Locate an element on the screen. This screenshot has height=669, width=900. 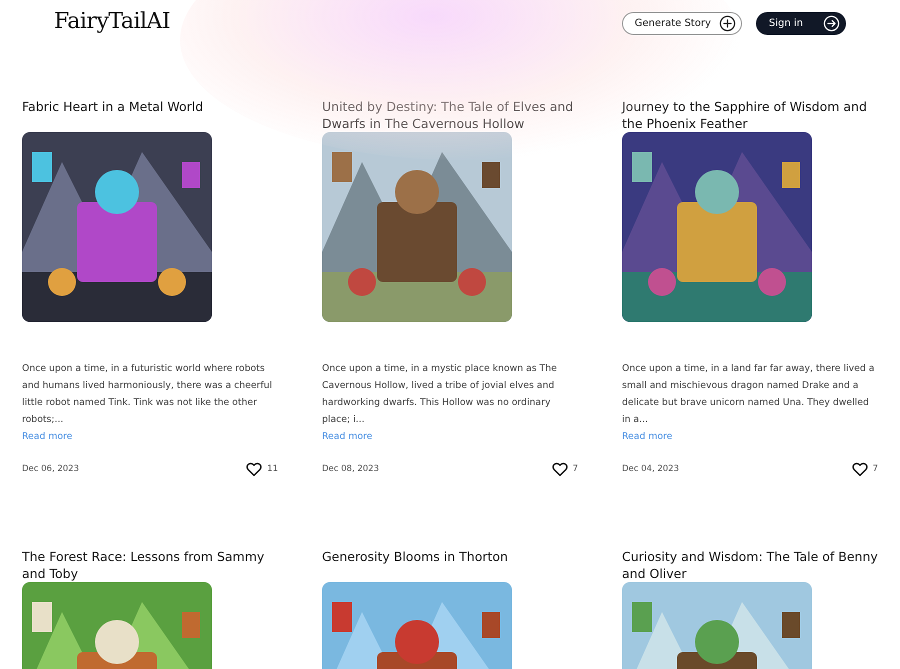
generate-story-button: Generate Story is located at coordinates (682, 23).